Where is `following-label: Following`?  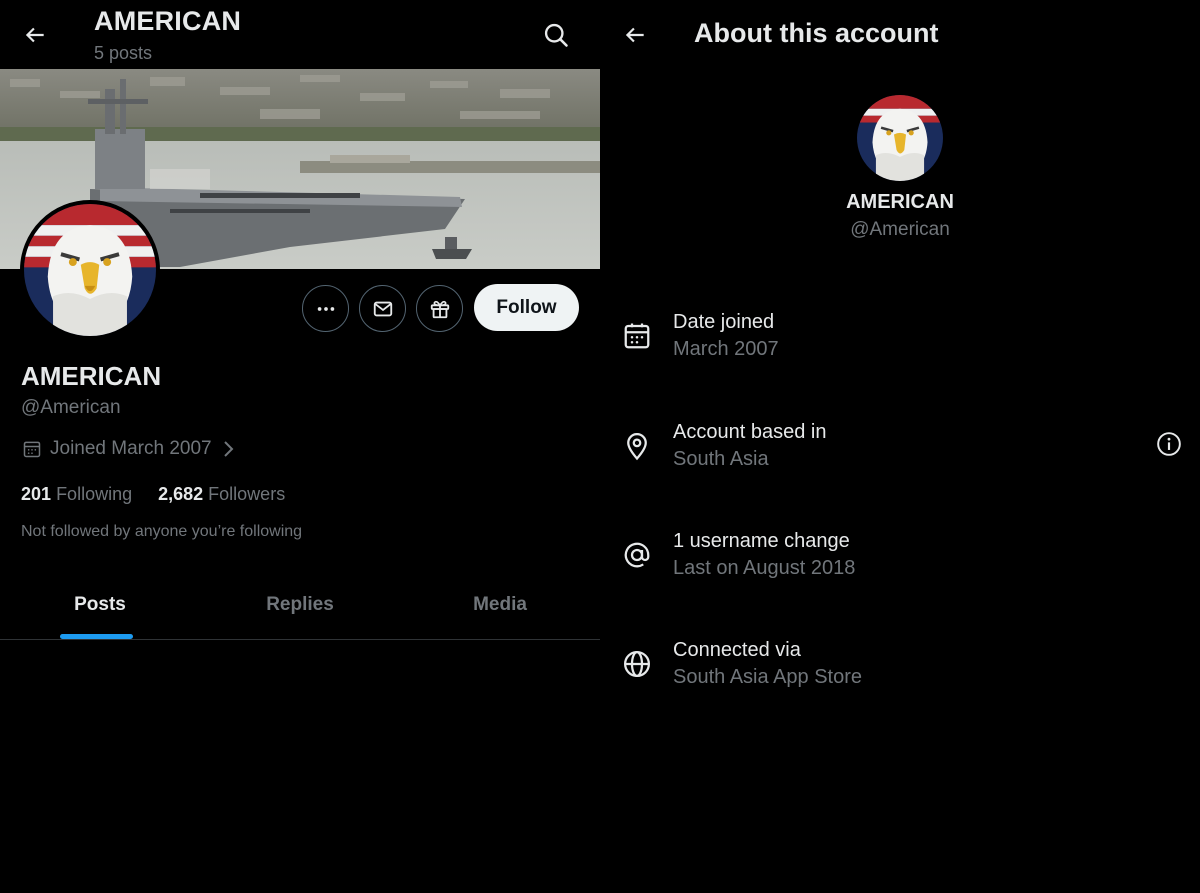
following-label: Following is located at coordinates (94, 494).